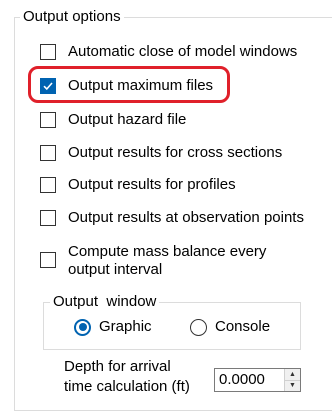 The height and width of the screenshot is (411, 332). I want to click on depth-label: Depth for arrival time calculation (ft), so click(127, 377).